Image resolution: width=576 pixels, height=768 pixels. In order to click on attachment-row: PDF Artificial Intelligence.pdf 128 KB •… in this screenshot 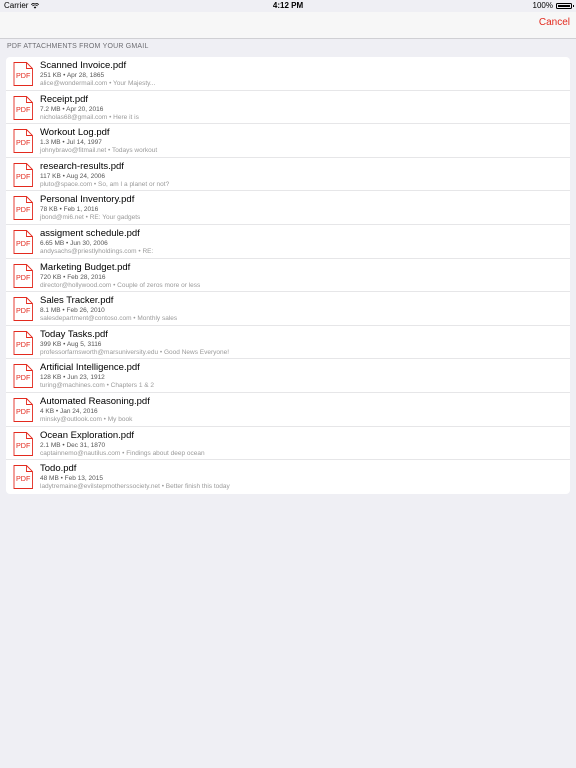, I will do `click(288, 376)`.